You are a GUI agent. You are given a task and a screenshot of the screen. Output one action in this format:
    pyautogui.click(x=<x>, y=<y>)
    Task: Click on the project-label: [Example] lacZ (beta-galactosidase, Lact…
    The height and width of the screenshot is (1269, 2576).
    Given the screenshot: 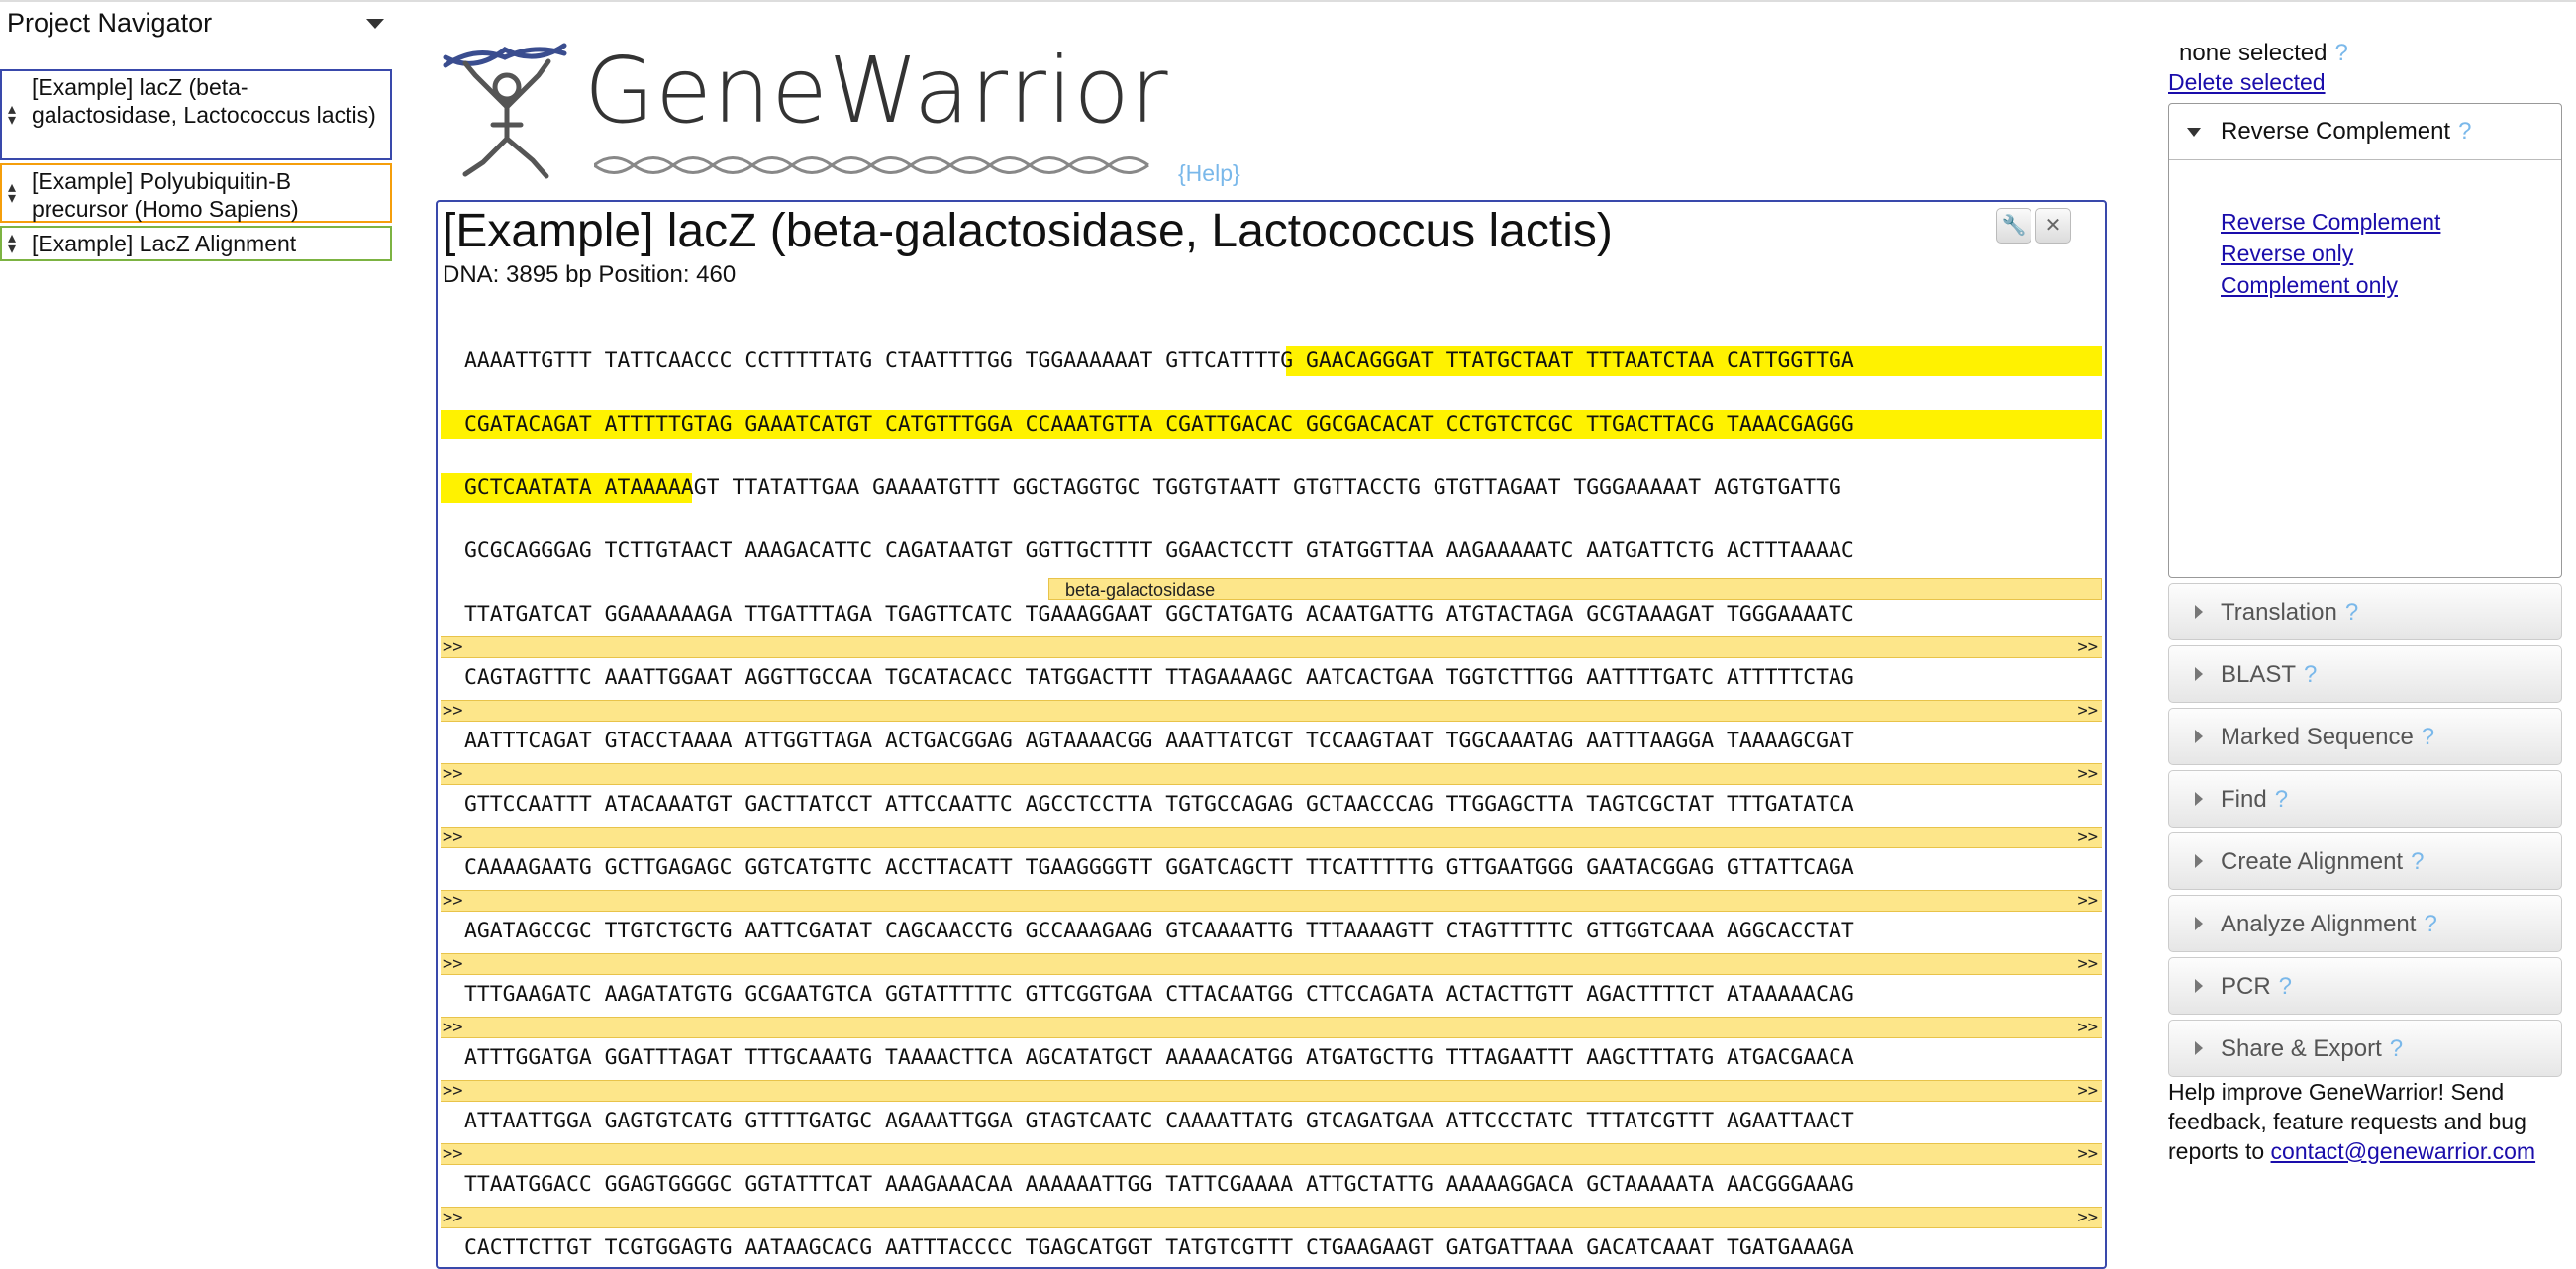 What is the action you would take?
    pyautogui.click(x=204, y=101)
    